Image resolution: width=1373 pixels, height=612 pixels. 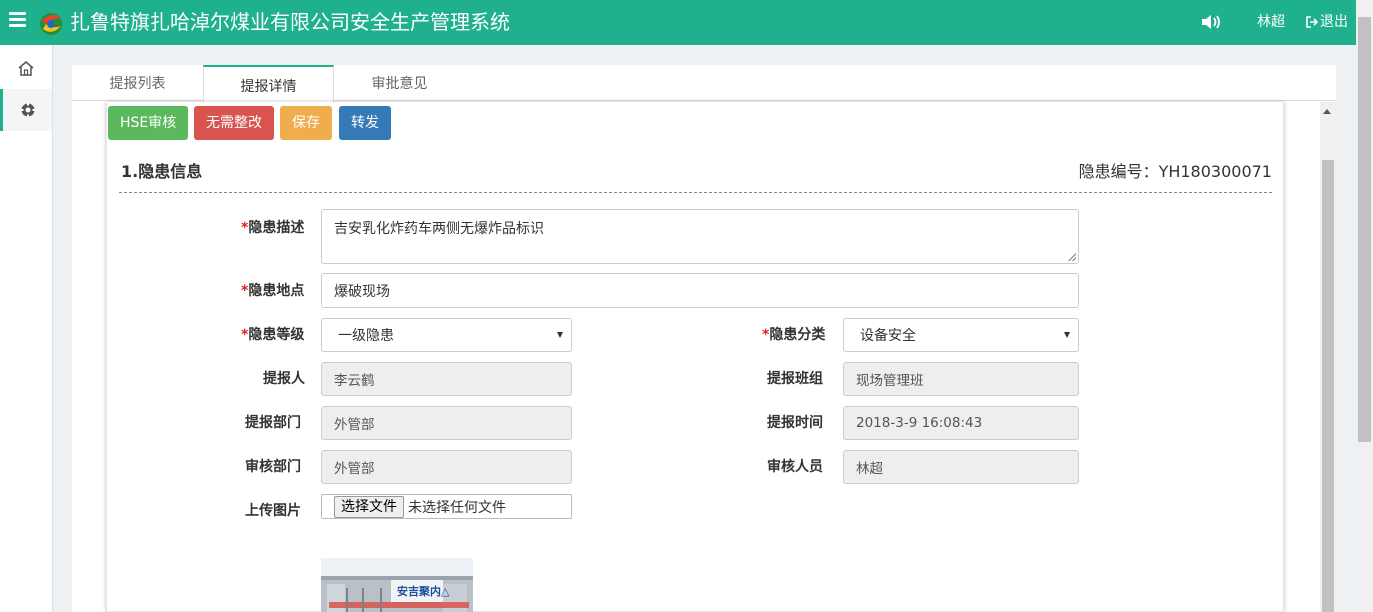 I want to click on app-title: 扎鲁特旗扎哈淖尔煤业有限公司安全生产管理系统, so click(x=290, y=22).